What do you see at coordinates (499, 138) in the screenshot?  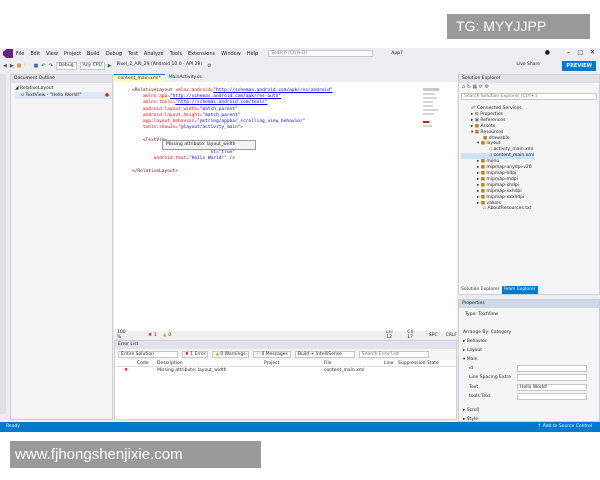 I see `tree-label: drawable` at bounding box center [499, 138].